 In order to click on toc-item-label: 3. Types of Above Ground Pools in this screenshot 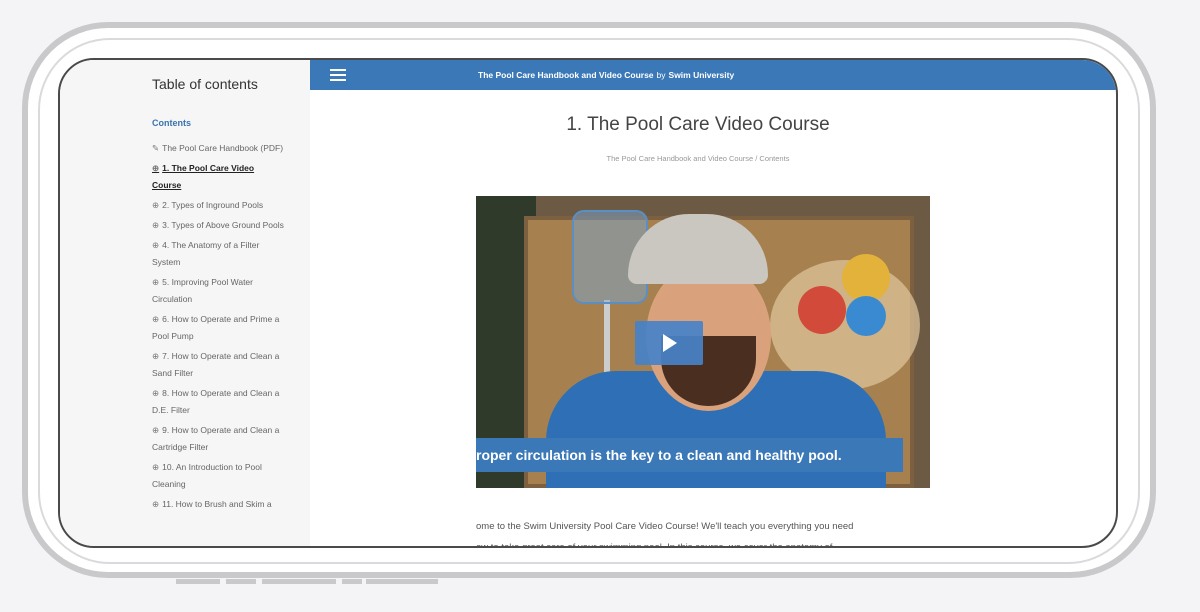, I will do `click(223, 225)`.